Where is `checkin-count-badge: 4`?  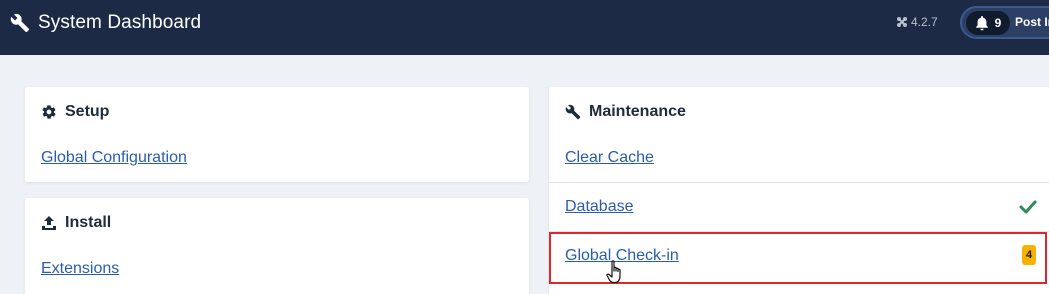
checkin-count-badge: 4 is located at coordinates (1029, 255).